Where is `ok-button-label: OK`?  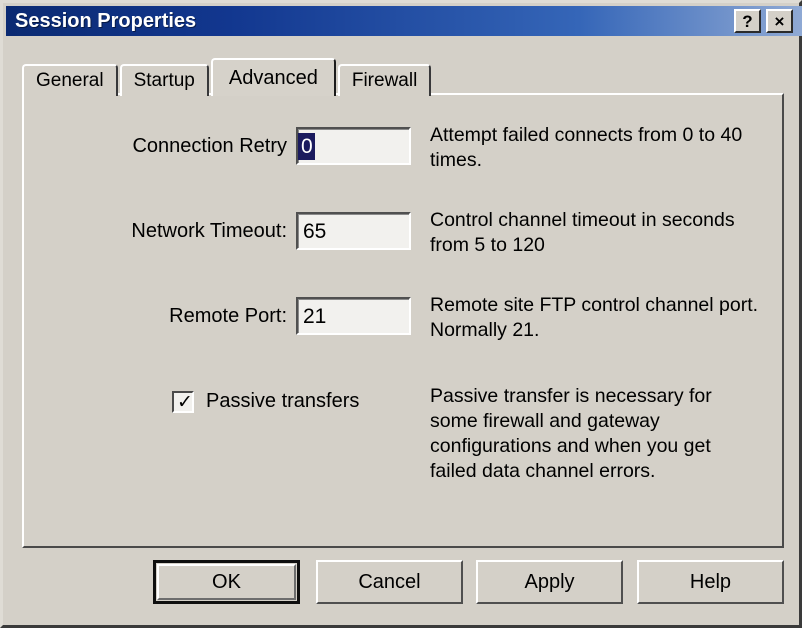
ok-button-label: OK is located at coordinates (226, 582).